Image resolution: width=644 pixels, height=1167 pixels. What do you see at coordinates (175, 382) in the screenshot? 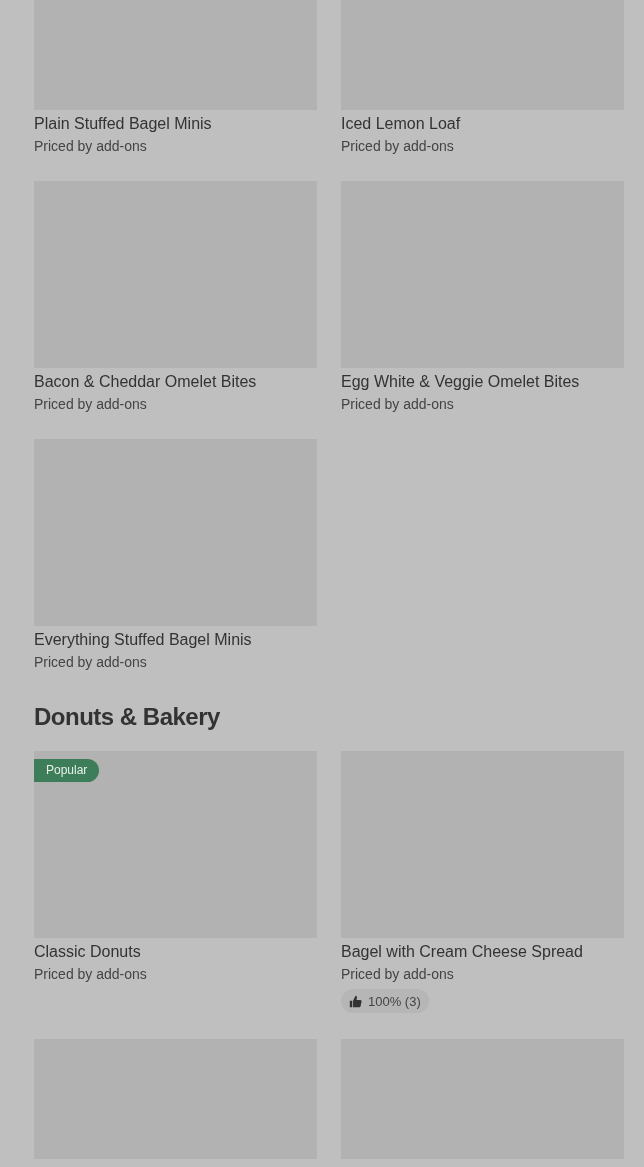
I see `item-name: Bacon & Cheddar Omelet Bites` at bounding box center [175, 382].